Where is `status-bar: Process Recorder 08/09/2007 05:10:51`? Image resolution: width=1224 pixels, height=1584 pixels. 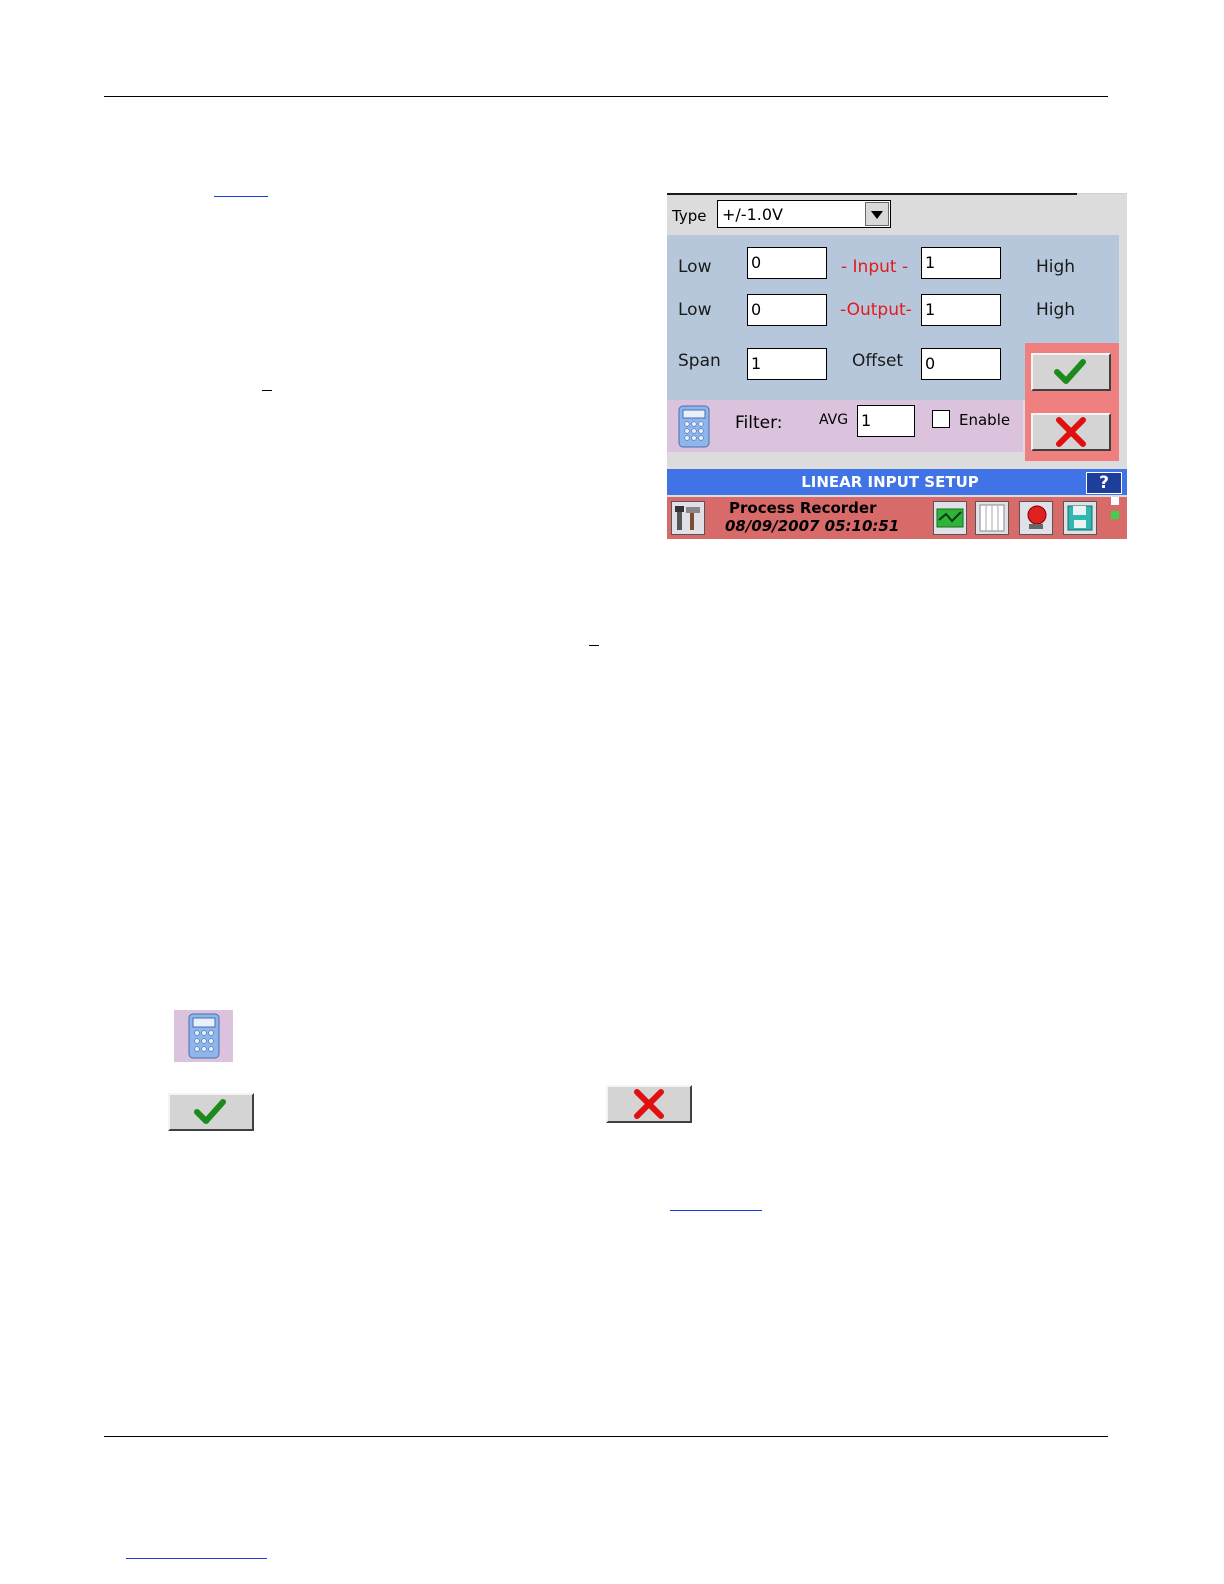 status-bar: Process Recorder 08/09/2007 05:10:51 is located at coordinates (897, 518).